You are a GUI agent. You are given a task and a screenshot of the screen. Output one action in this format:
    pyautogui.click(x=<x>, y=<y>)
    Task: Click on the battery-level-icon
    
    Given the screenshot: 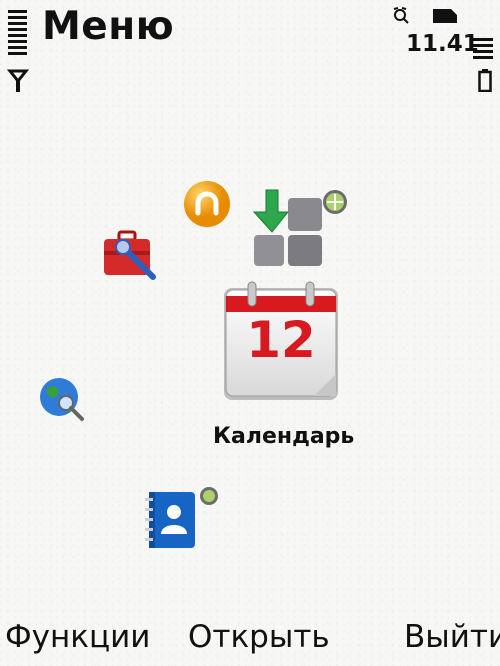 What is the action you would take?
    pyautogui.click(x=483, y=51)
    